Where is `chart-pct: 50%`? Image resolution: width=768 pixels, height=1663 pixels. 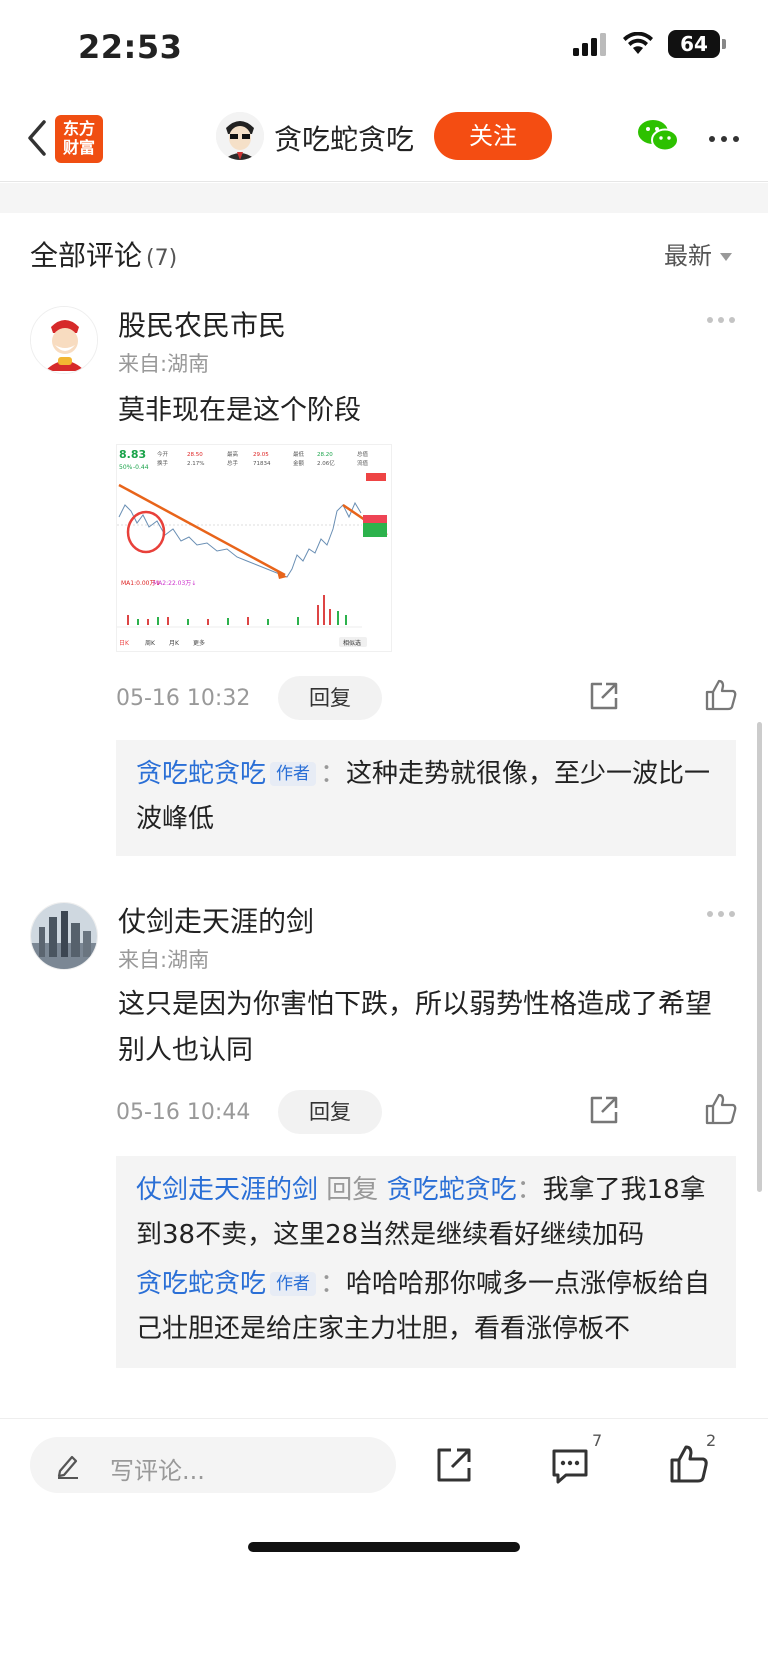 chart-pct: 50% is located at coordinates (126, 467).